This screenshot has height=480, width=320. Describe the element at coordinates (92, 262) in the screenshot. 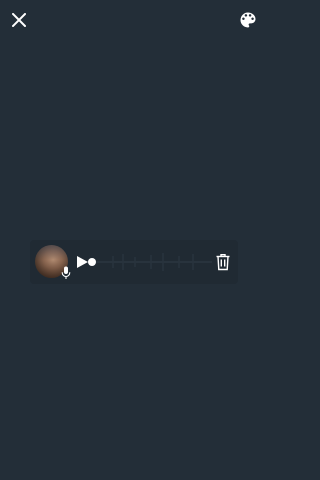

I see `playback-scrubber-knob` at that location.